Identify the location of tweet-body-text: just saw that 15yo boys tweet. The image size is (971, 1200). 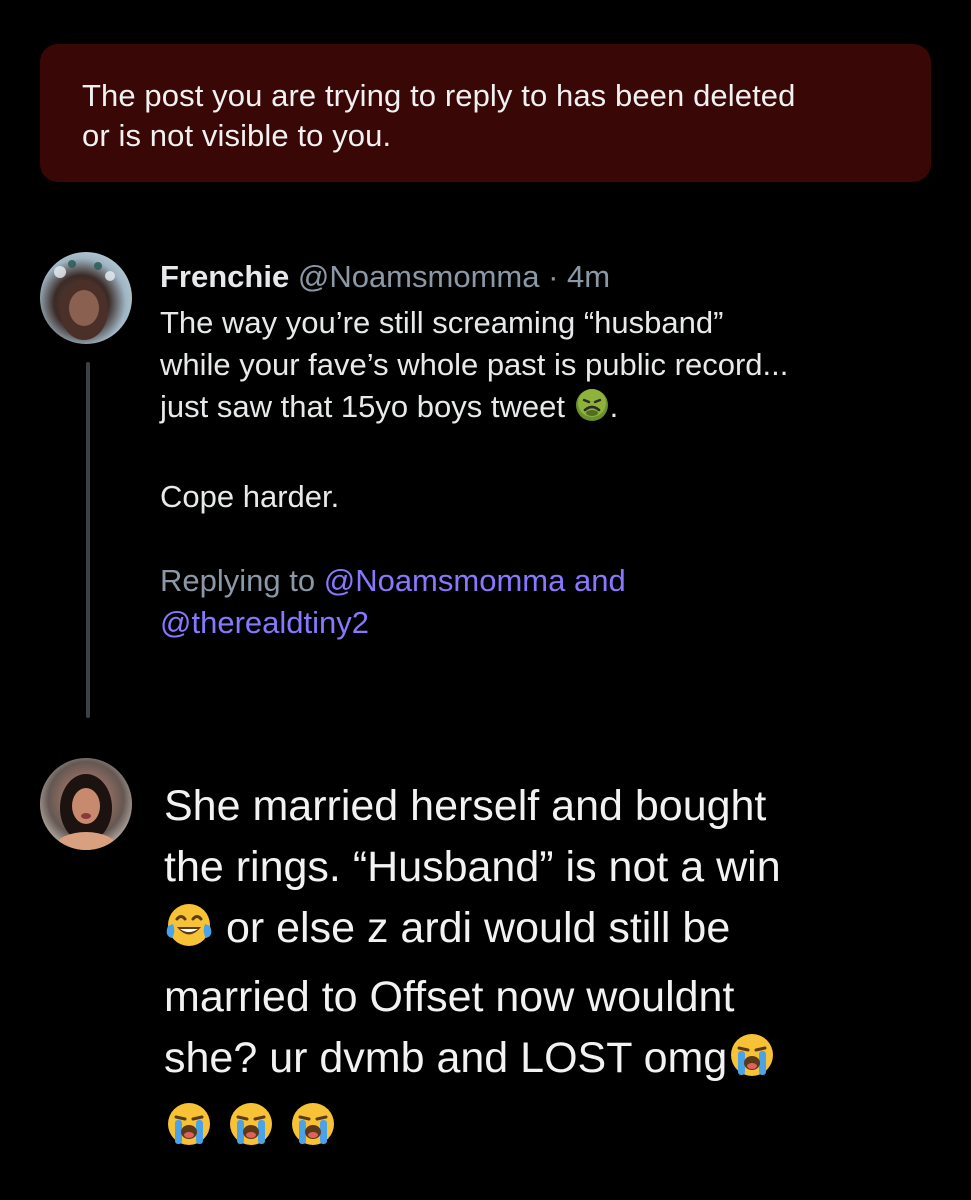
(362, 406).